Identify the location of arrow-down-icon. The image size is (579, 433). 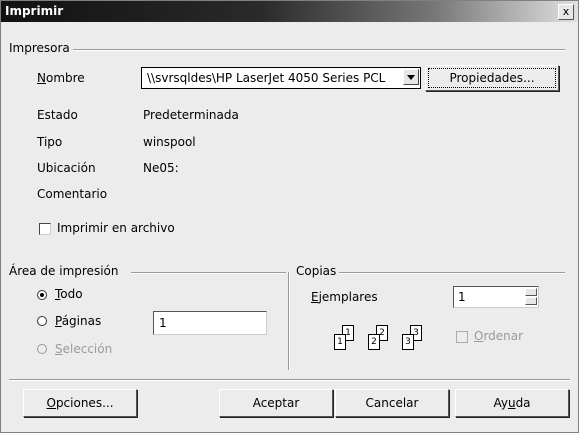
(531, 301).